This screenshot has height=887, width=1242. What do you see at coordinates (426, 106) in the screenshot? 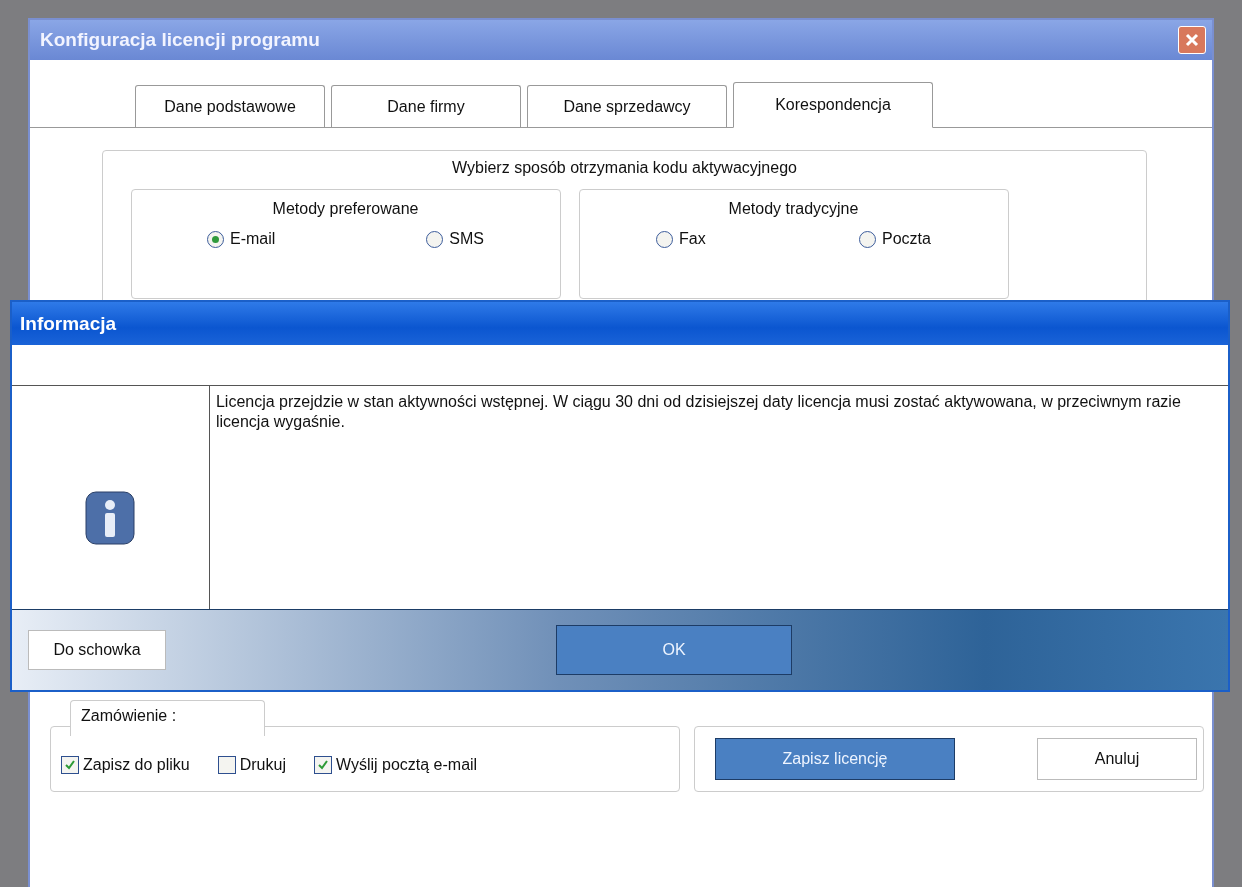
I see `tab: Dane firmy` at bounding box center [426, 106].